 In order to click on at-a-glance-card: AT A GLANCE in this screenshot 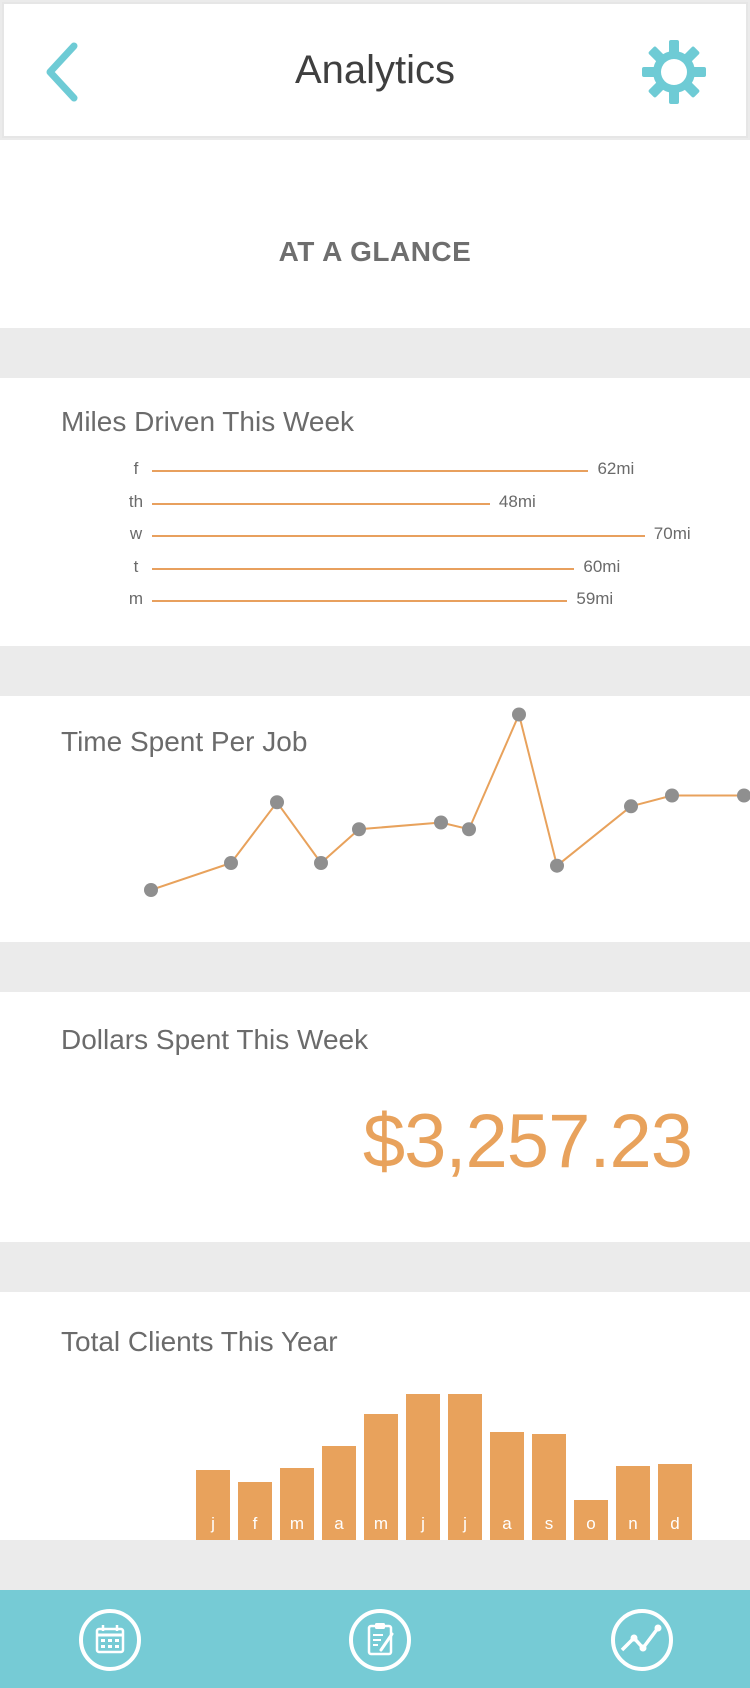, I will do `click(375, 234)`.